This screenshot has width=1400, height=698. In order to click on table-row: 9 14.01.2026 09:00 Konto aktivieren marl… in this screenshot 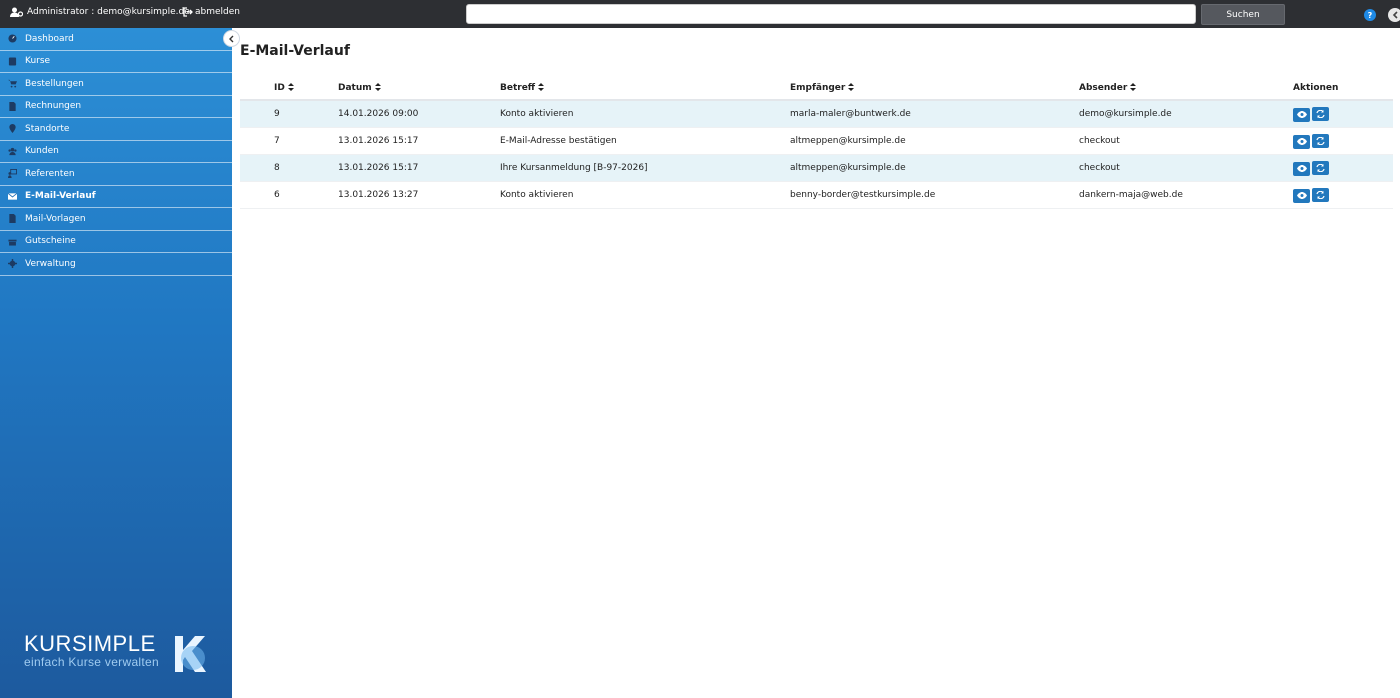, I will do `click(816, 114)`.